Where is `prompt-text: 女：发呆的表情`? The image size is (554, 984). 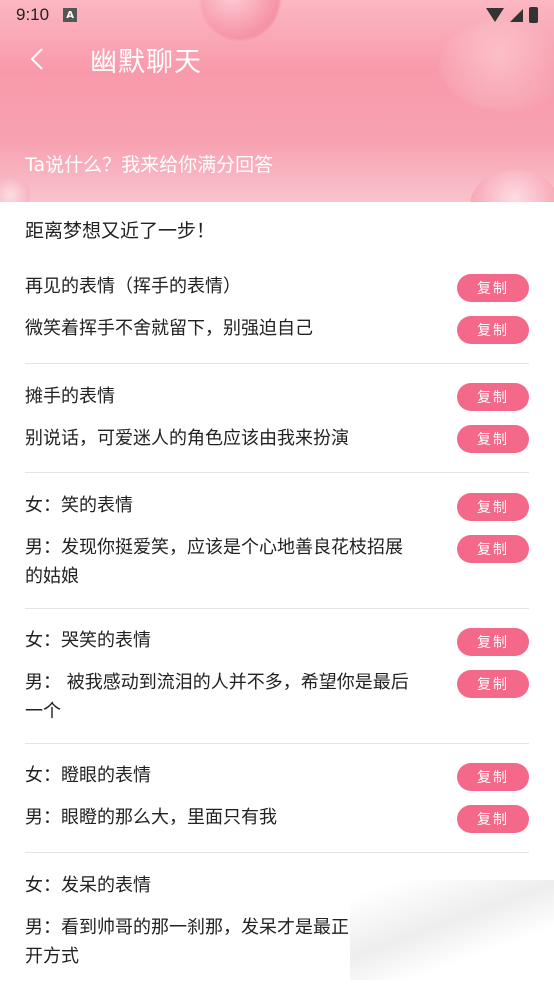
prompt-text: 女：发呆的表情 is located at coordinates (88, 885).